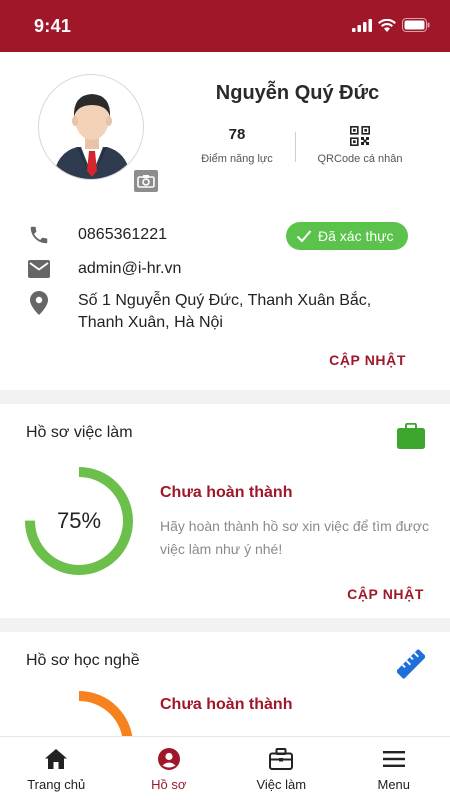 The image size is (450, 800). I want to click on camera-button, so click(146, 181).